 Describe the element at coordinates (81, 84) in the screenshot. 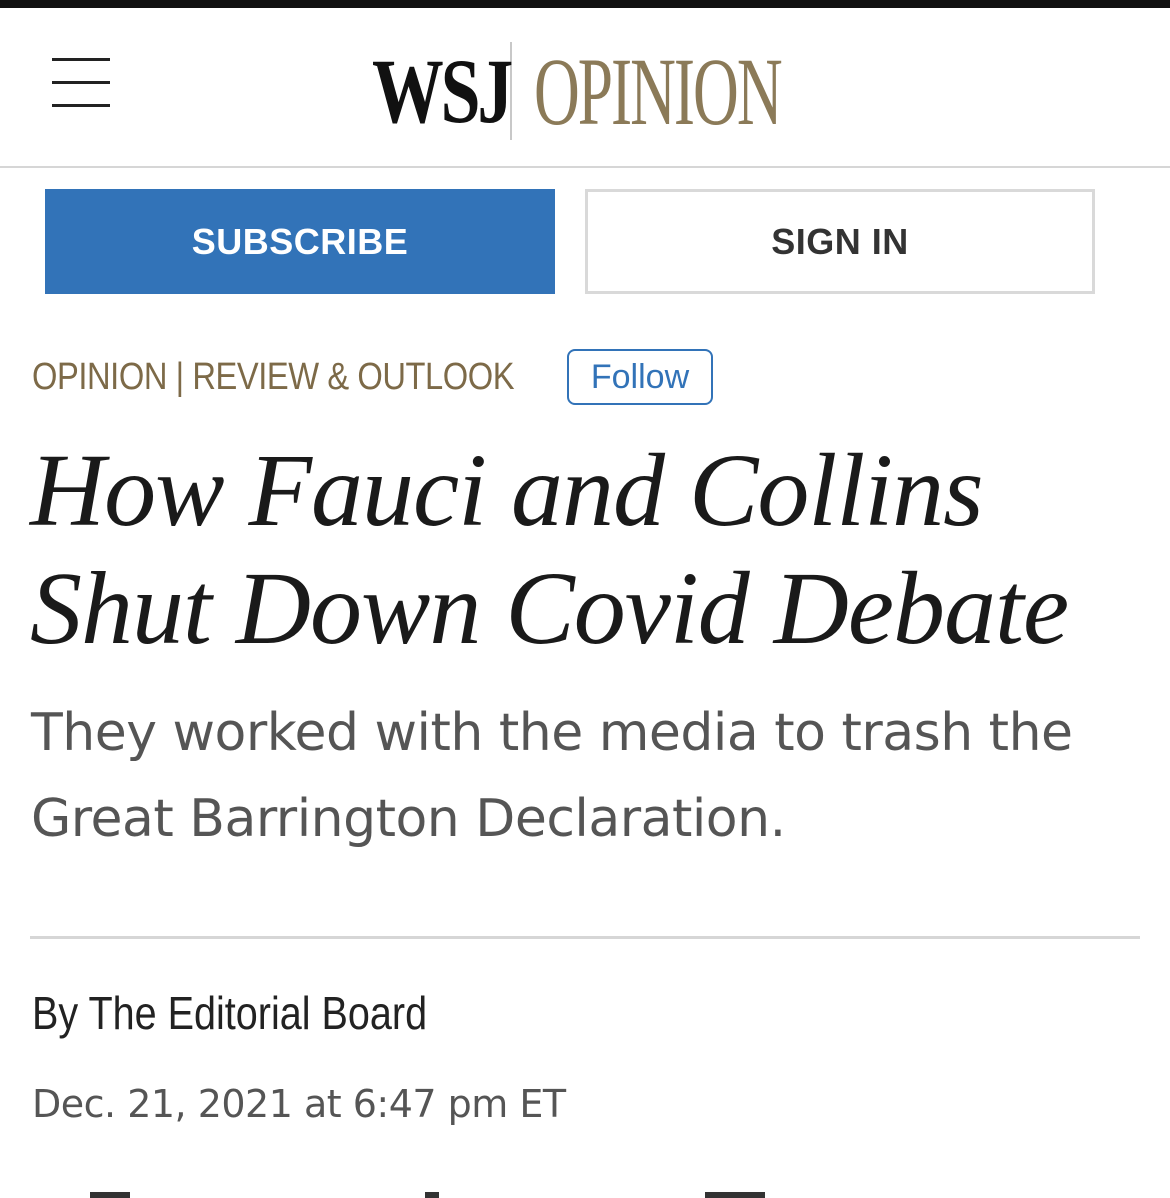

I see `hamburger-menu-icon` at that location.